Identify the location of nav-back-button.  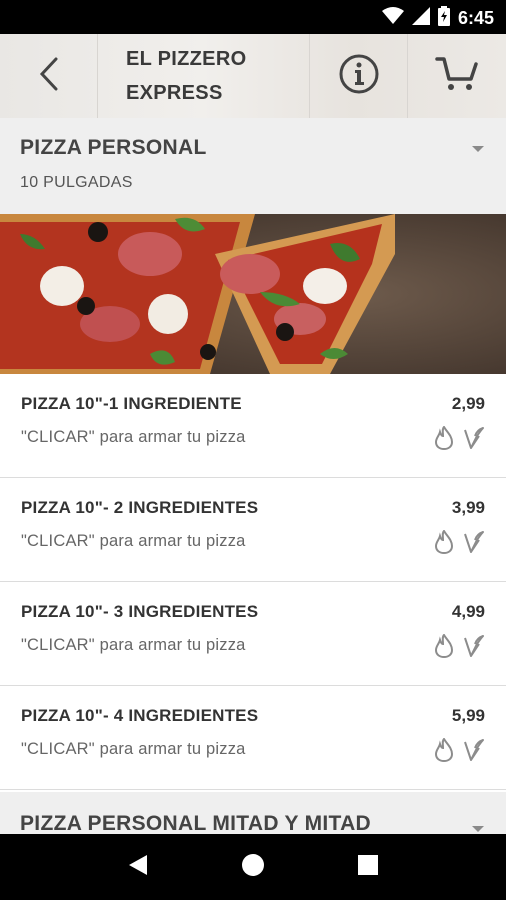
(138, 867).